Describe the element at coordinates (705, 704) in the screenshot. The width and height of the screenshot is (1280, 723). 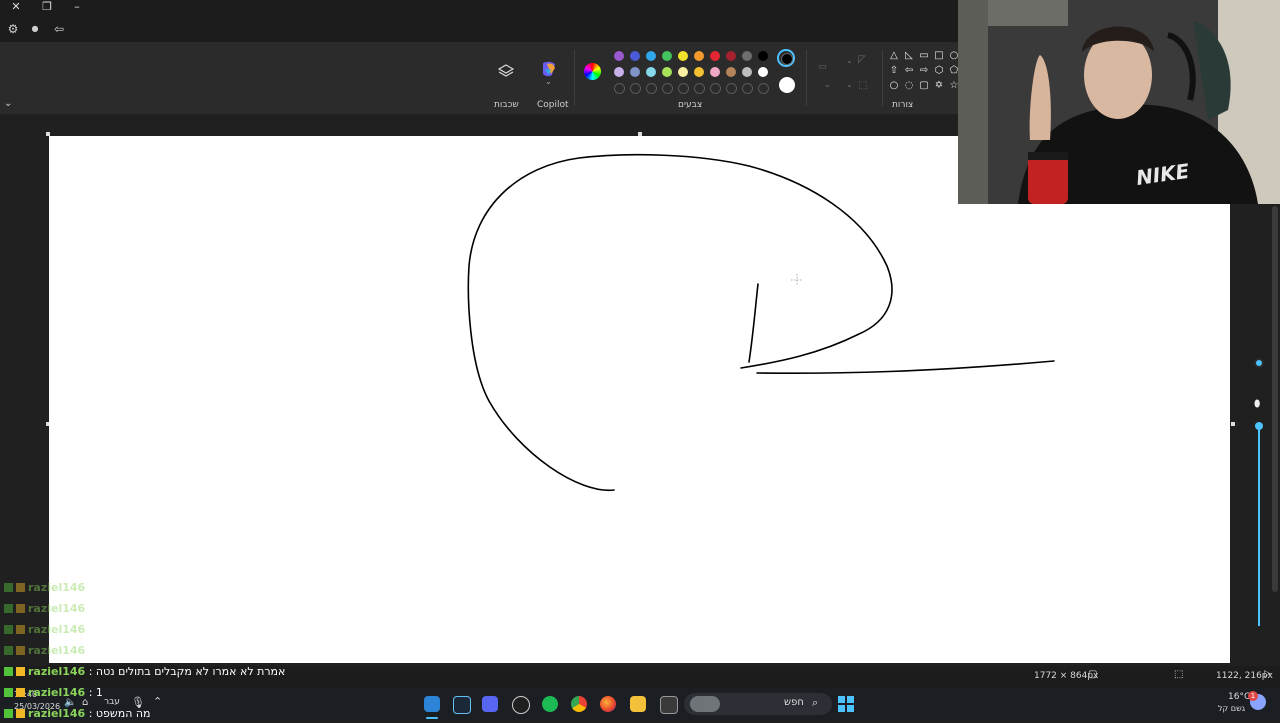
I see `search-highlight-icon` at that location.